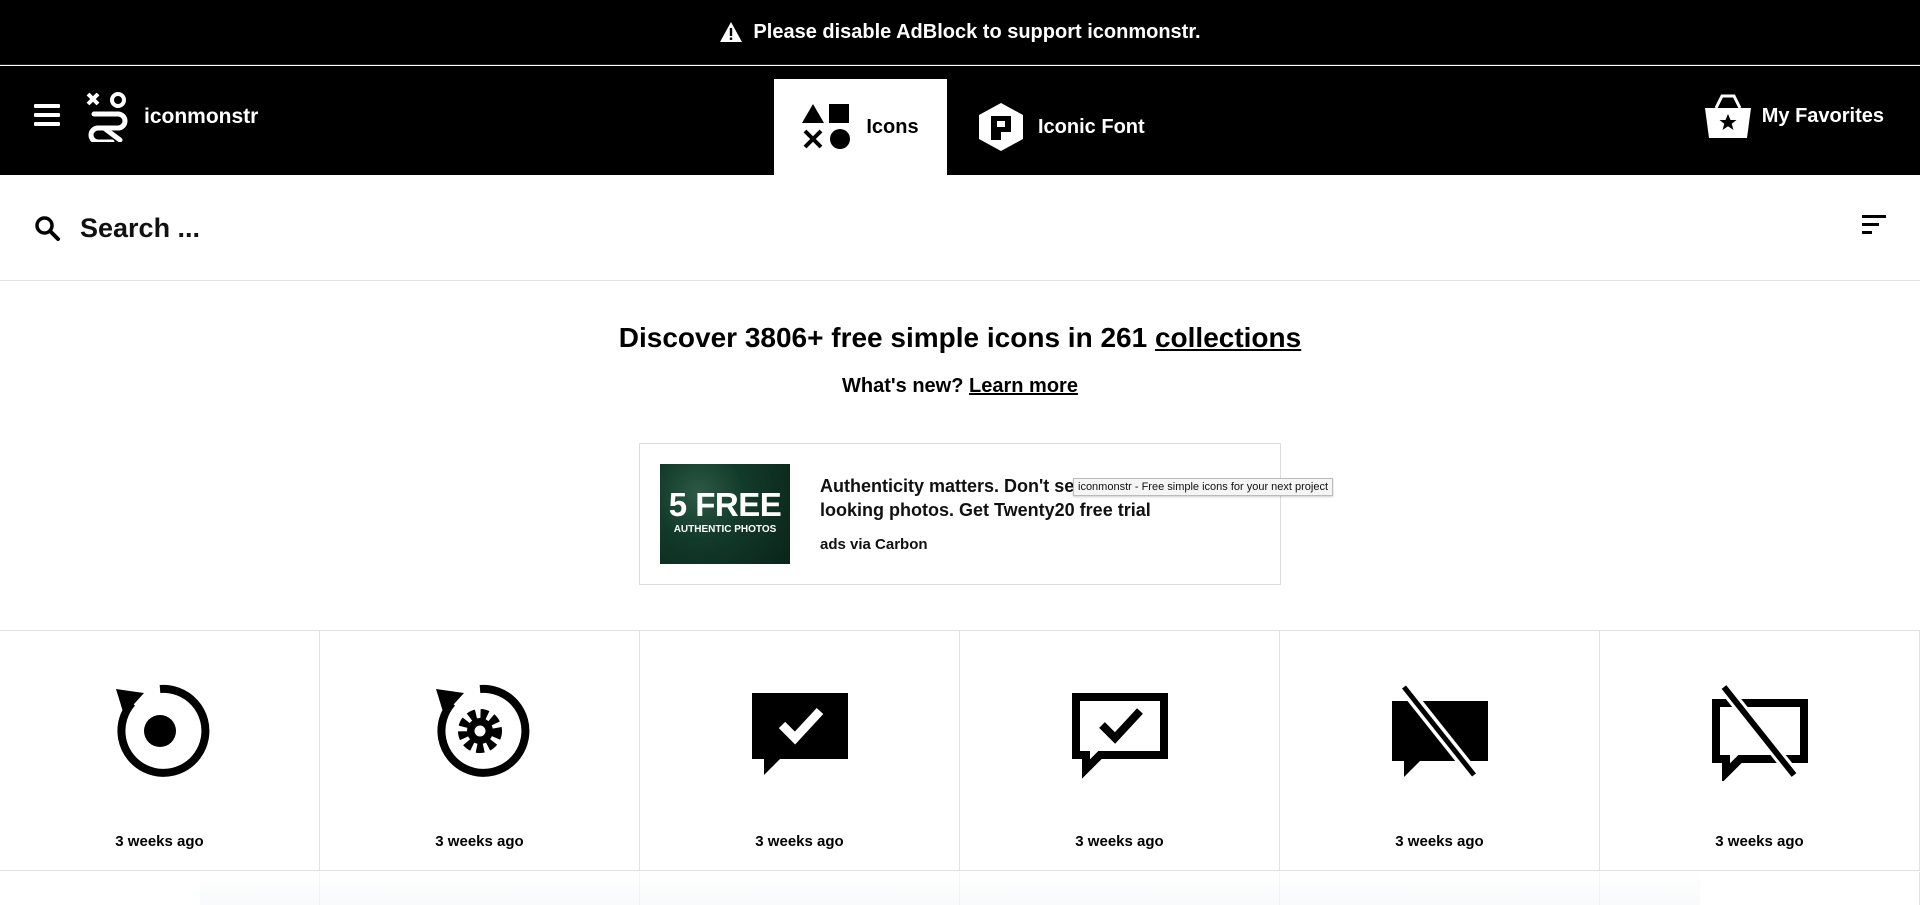 The height and width of the screenshot is (905, 1920). I want to click on search-bar, so click(960, 228).